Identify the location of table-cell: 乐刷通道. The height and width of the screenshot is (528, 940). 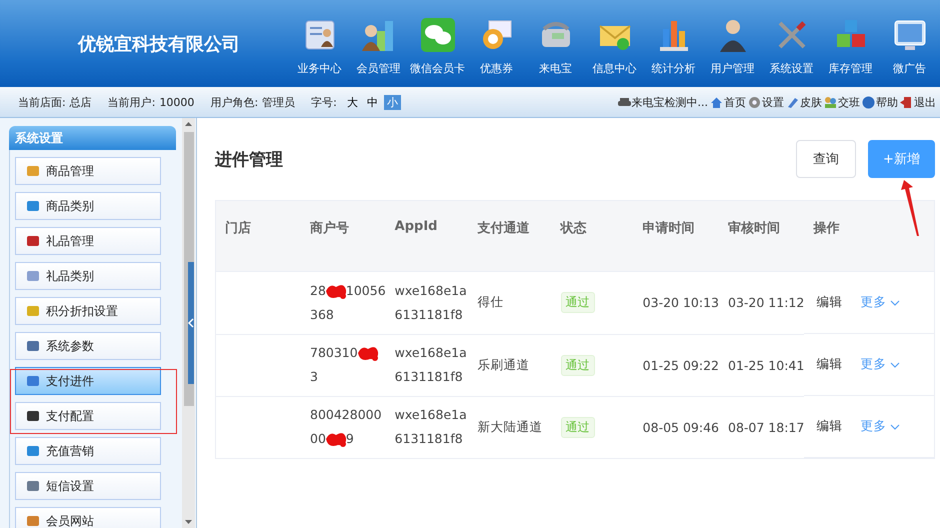
(510, 365).